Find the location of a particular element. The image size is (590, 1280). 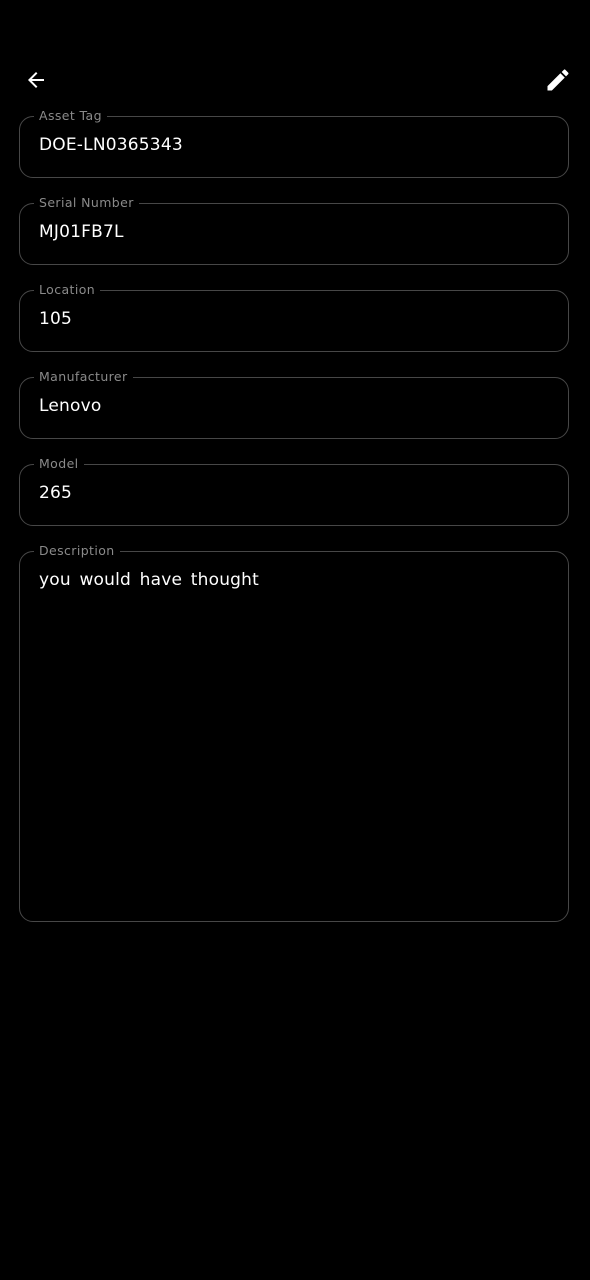

location-field: Location 105 is located at coordinates (294, 317).